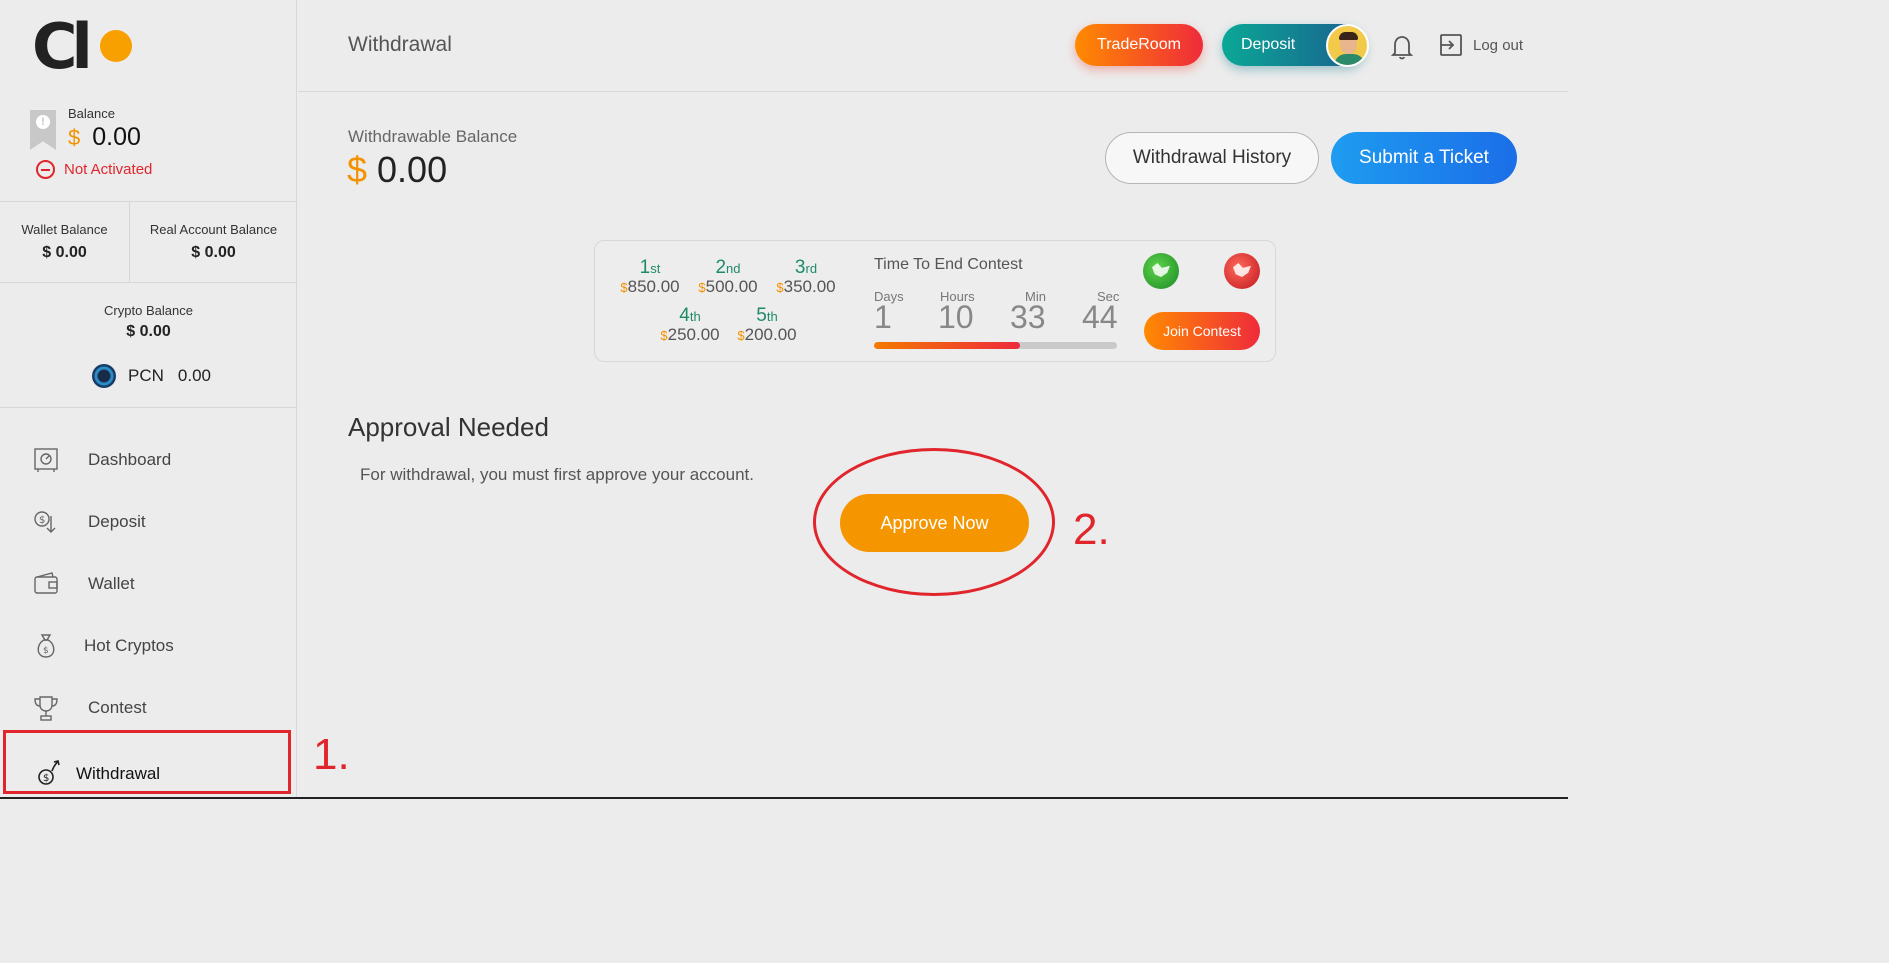 This screenshot has height=963, width=1889. I want to click on wallet-balance-label: Wallet Balance, so click(64, 229).